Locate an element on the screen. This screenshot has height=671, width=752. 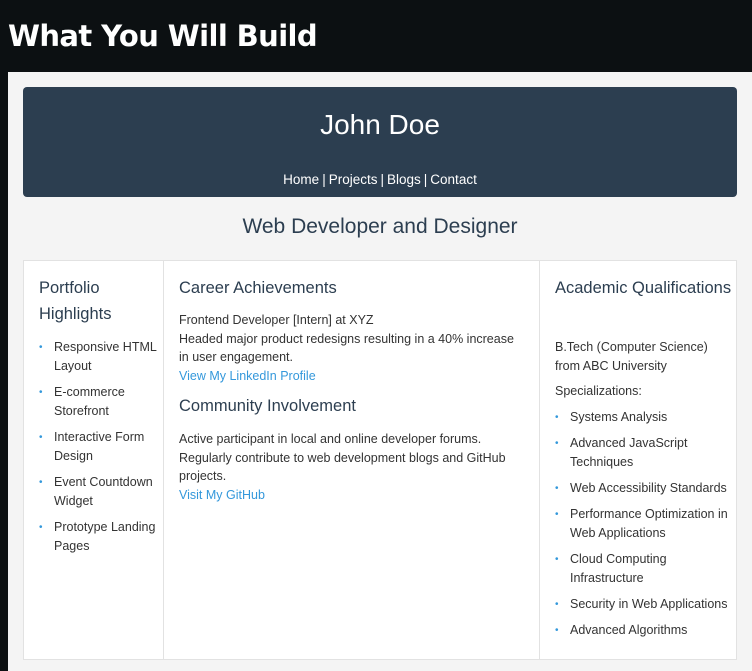
list-item: • Systems Analysis is located at coordinates (642, 417).